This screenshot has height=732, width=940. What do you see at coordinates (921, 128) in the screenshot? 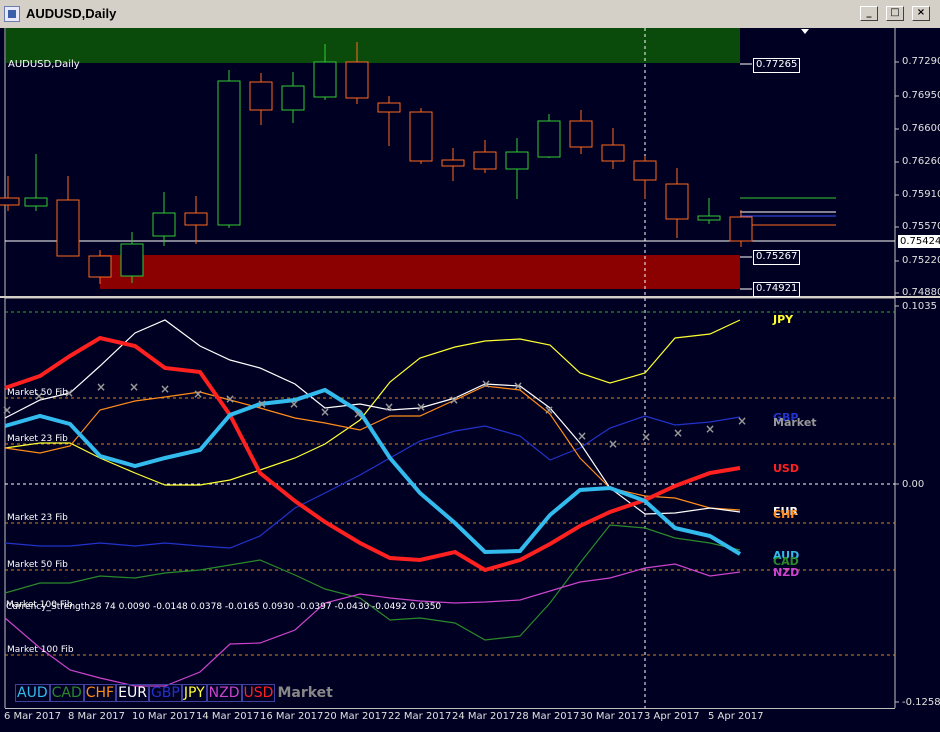
I see `price-tick-label: 0.76600` at bounding box center [921, 128].